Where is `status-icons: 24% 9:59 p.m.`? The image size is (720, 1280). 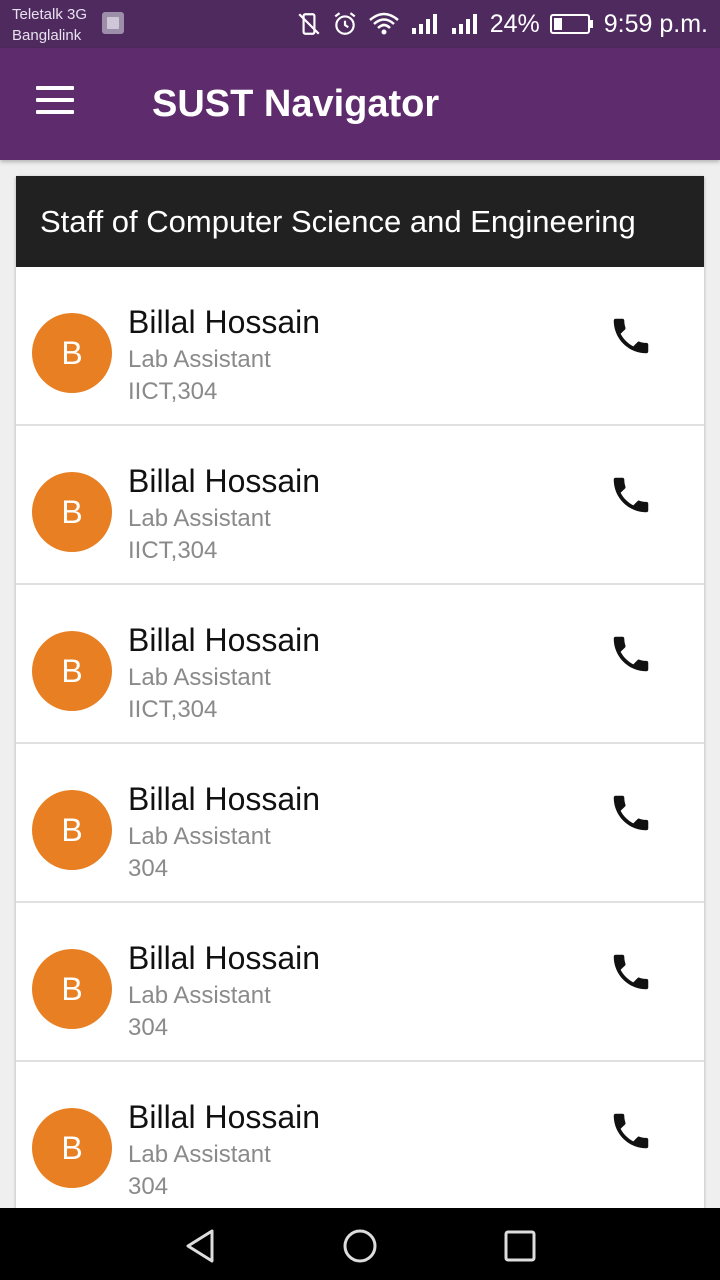
status-icons: 24% 9:59 p.m. is located at coordinates (502, 24).